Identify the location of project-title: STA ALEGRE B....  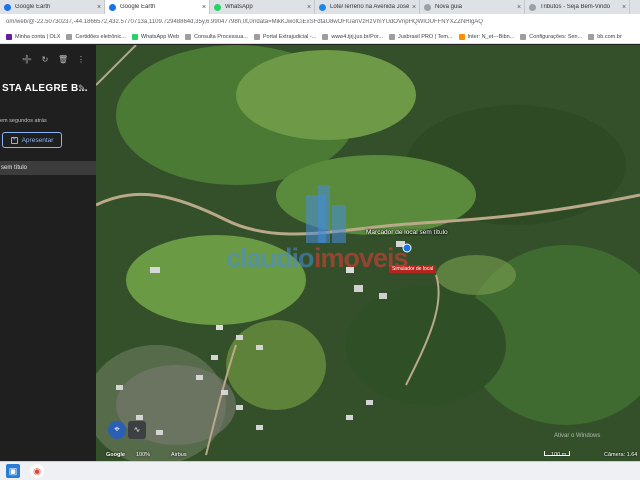
(45, 88).